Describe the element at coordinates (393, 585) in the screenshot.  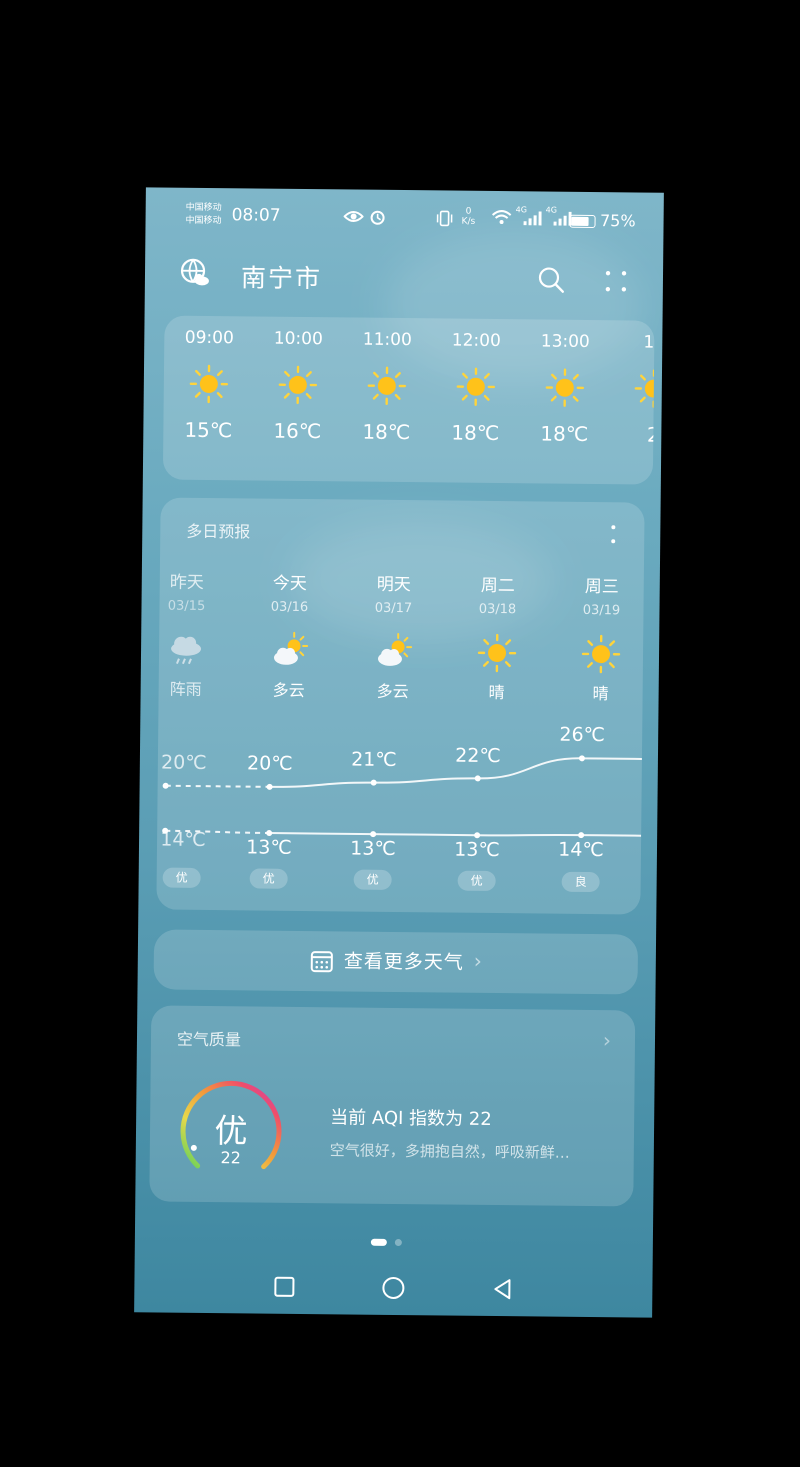
I see `day-name: 明天` at that location.